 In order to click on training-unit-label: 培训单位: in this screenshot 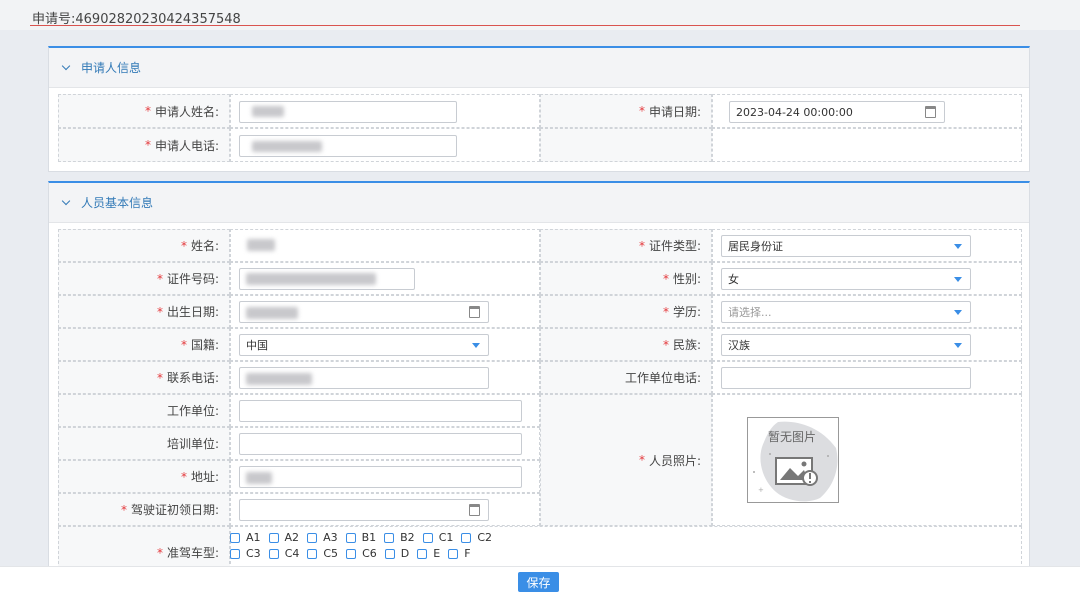, I will do `click(144, 443)`.